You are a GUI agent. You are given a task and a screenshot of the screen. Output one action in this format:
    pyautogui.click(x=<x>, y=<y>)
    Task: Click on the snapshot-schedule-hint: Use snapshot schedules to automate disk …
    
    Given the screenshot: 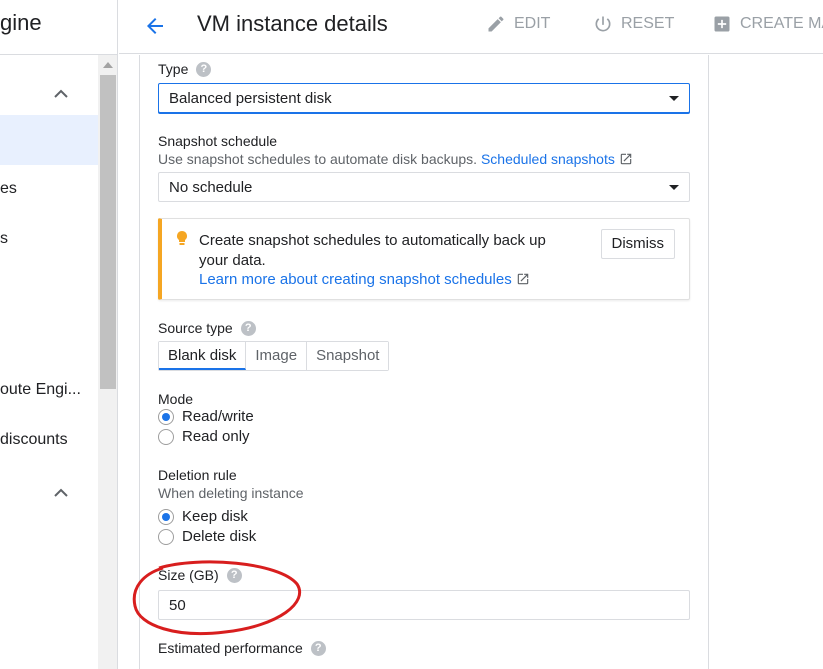 What is the action you would take?
    pyautogui.click(x=395, y=159)
    